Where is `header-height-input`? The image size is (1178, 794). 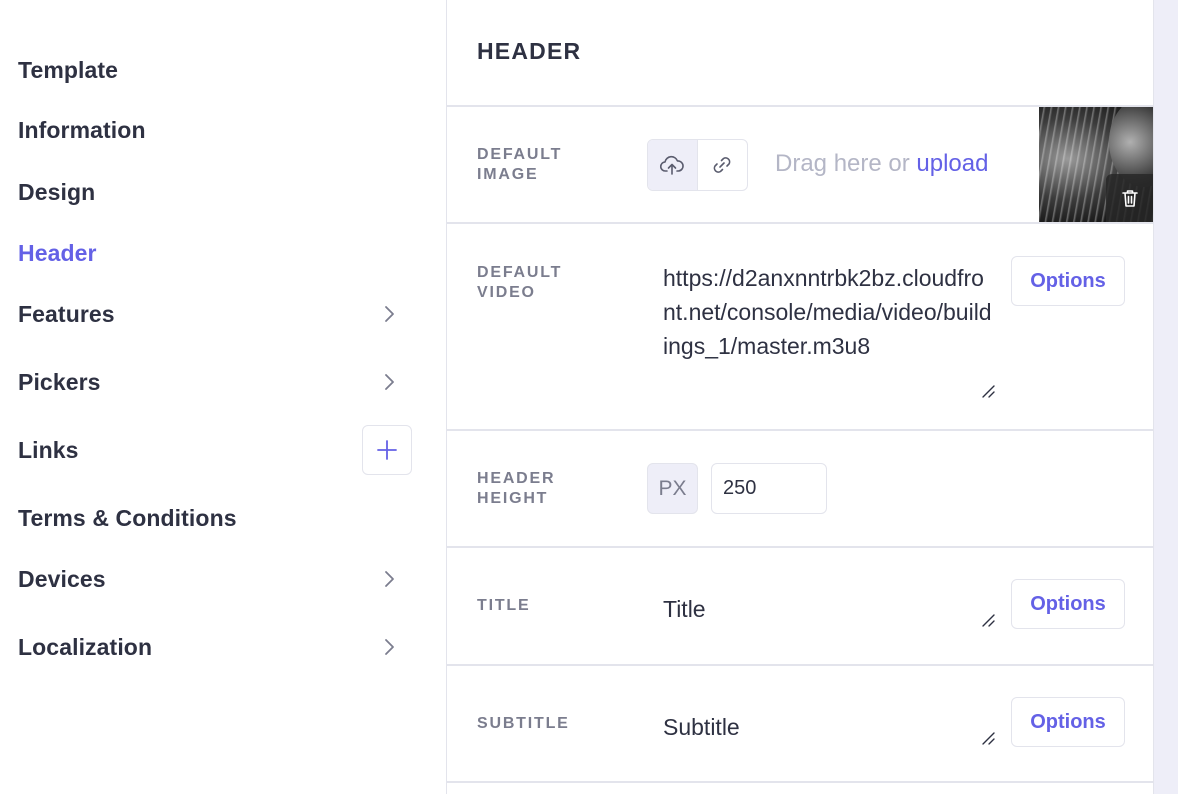 header-height-input is located at coordinates (769, 488).